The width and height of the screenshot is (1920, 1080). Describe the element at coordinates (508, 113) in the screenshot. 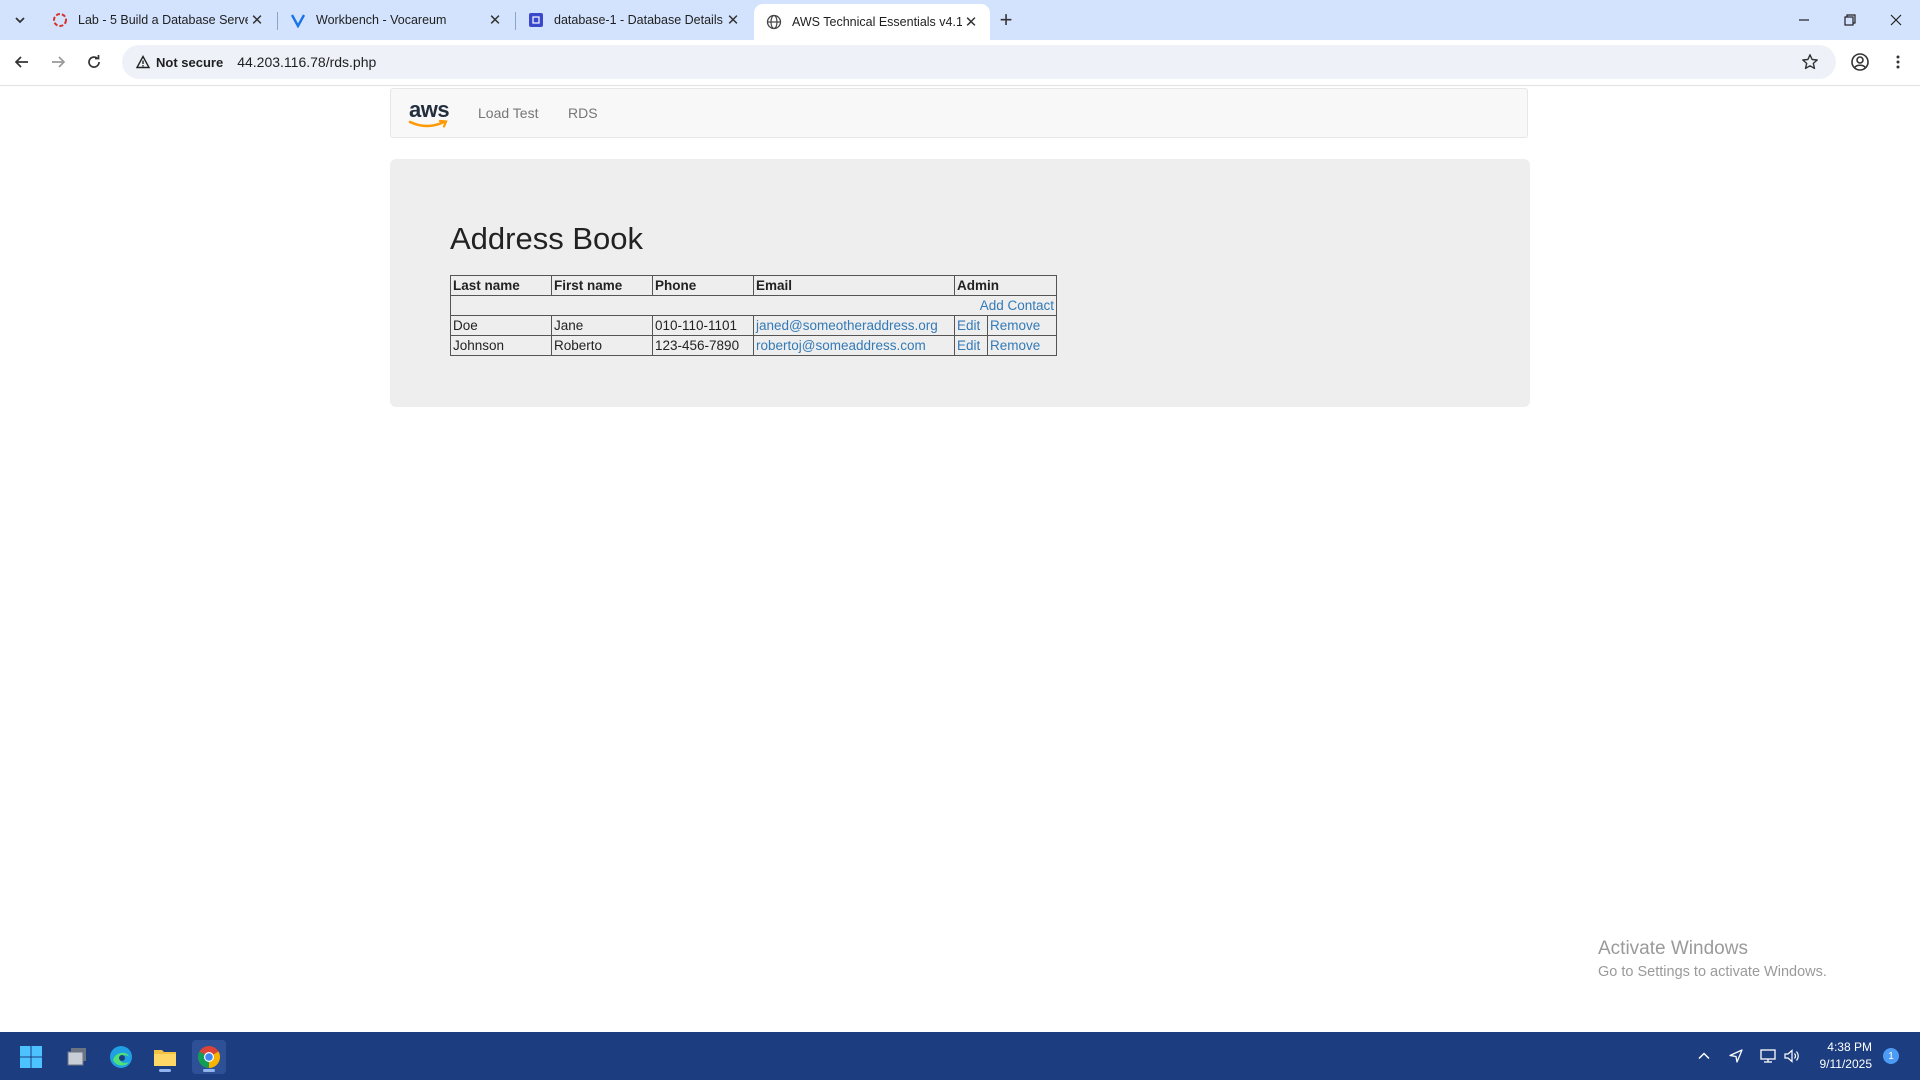

I see `nav-load-test: Load Test` at that location.